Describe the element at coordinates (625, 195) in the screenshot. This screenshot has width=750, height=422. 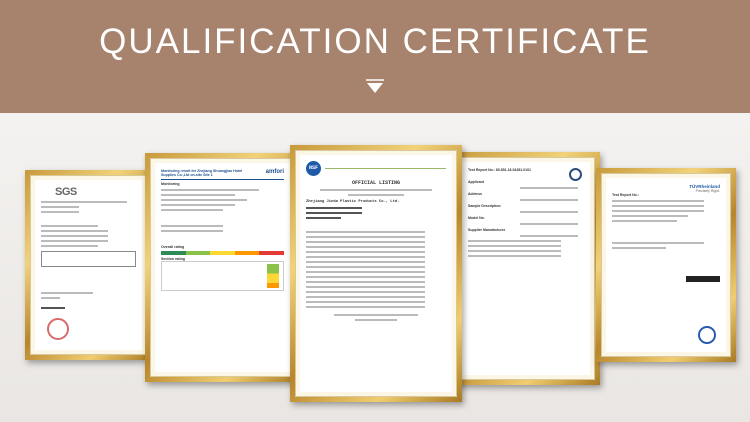
I see `report-label: Test Report No.:` at that location.